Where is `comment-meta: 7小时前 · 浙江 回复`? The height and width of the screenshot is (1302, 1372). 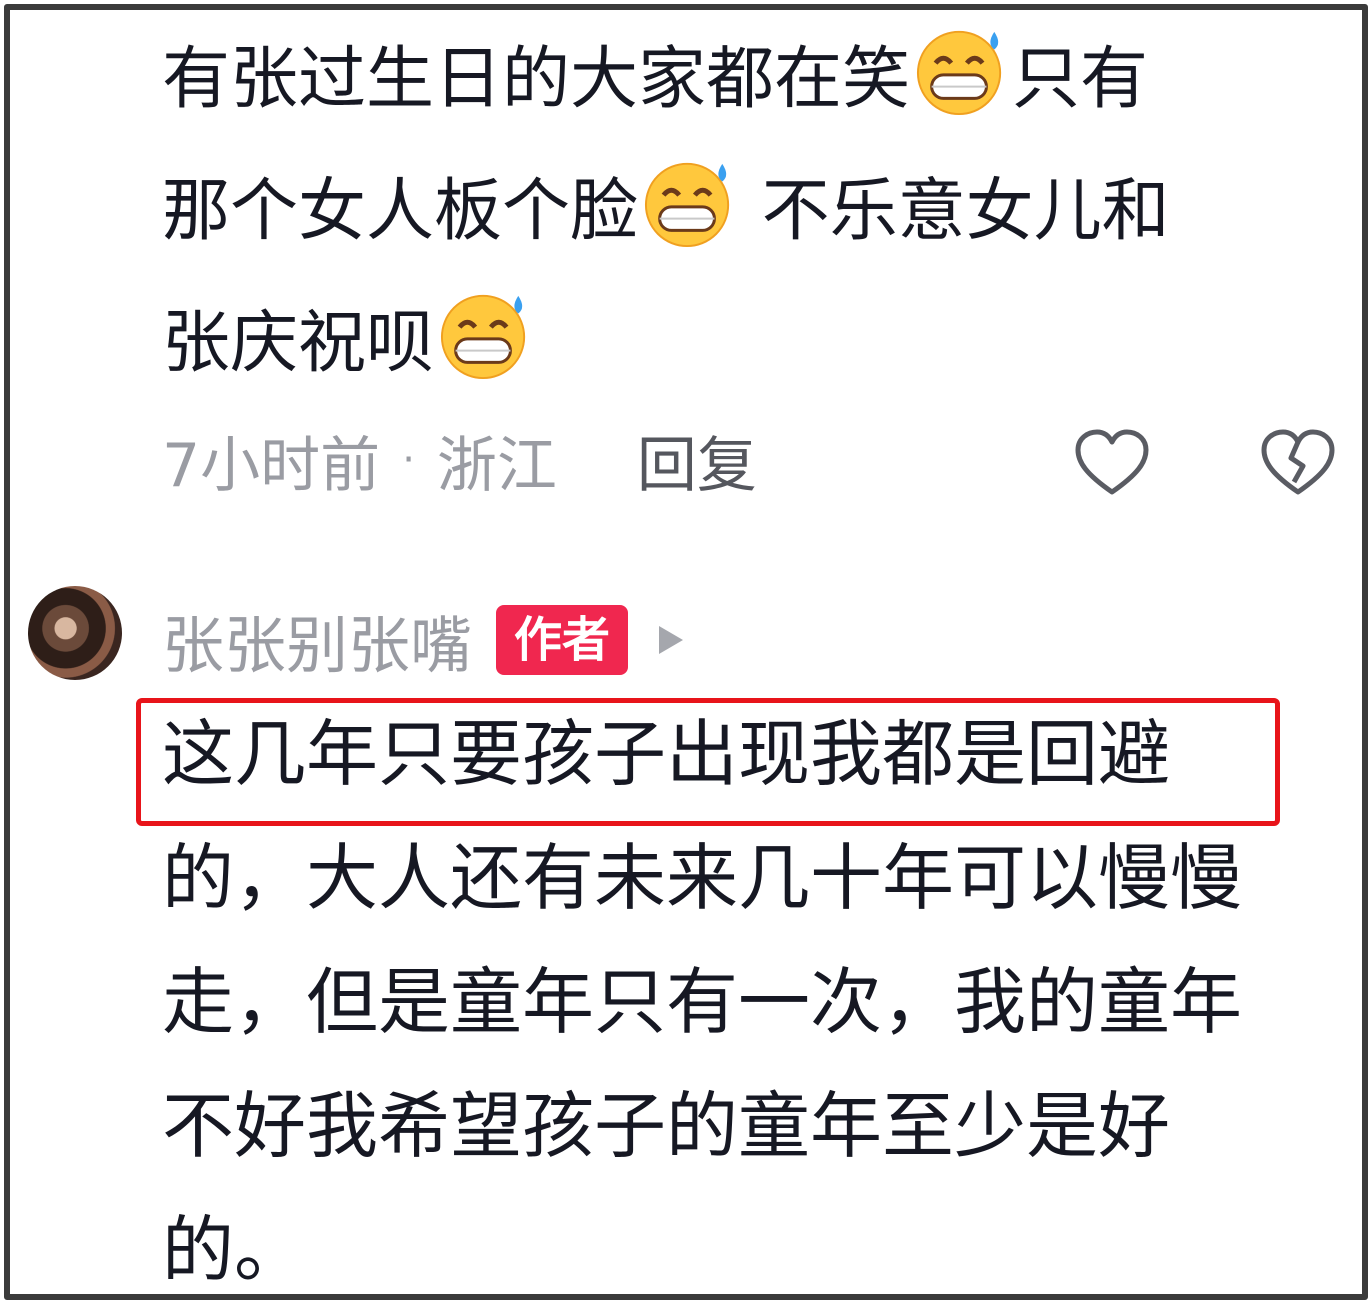 comment-meta: 7小时前 · 浙江 回复 is located at coordinates (762, 460).